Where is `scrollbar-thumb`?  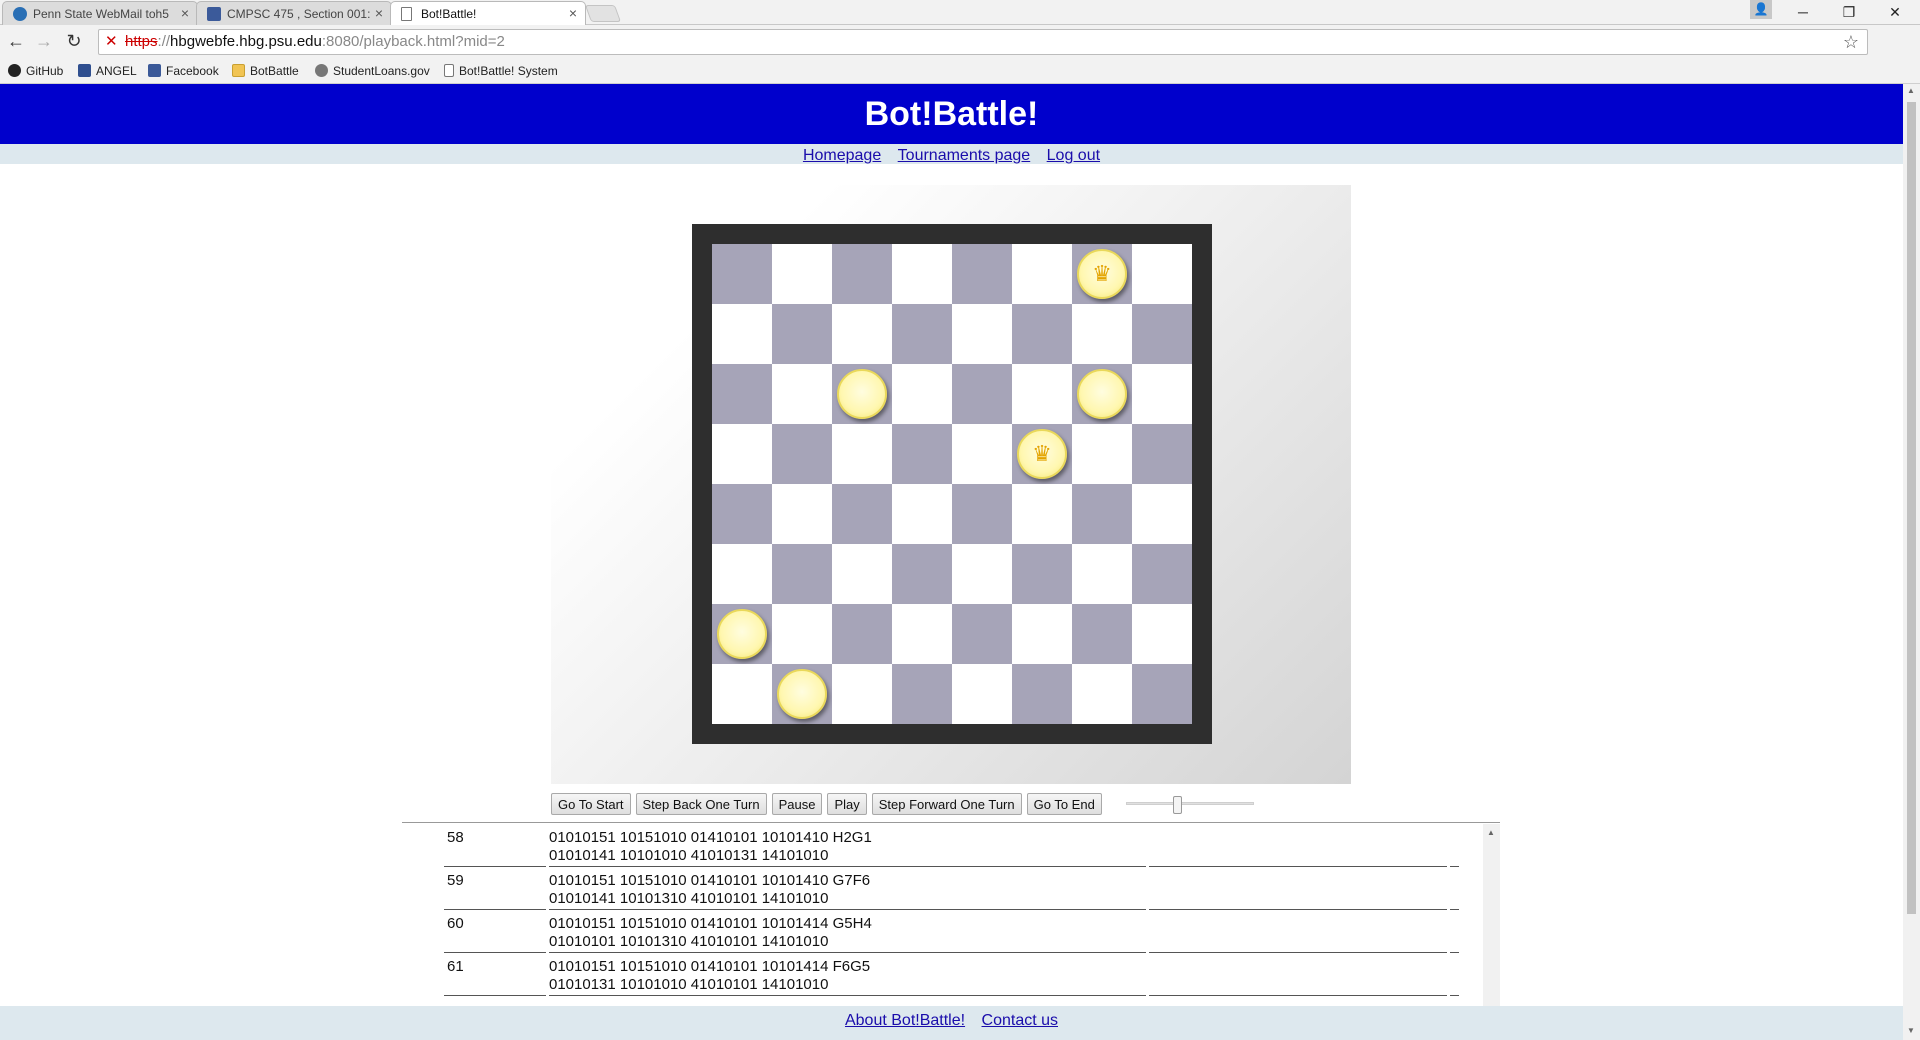 scrollbar-thumb is located at coordinates (1911, 508).